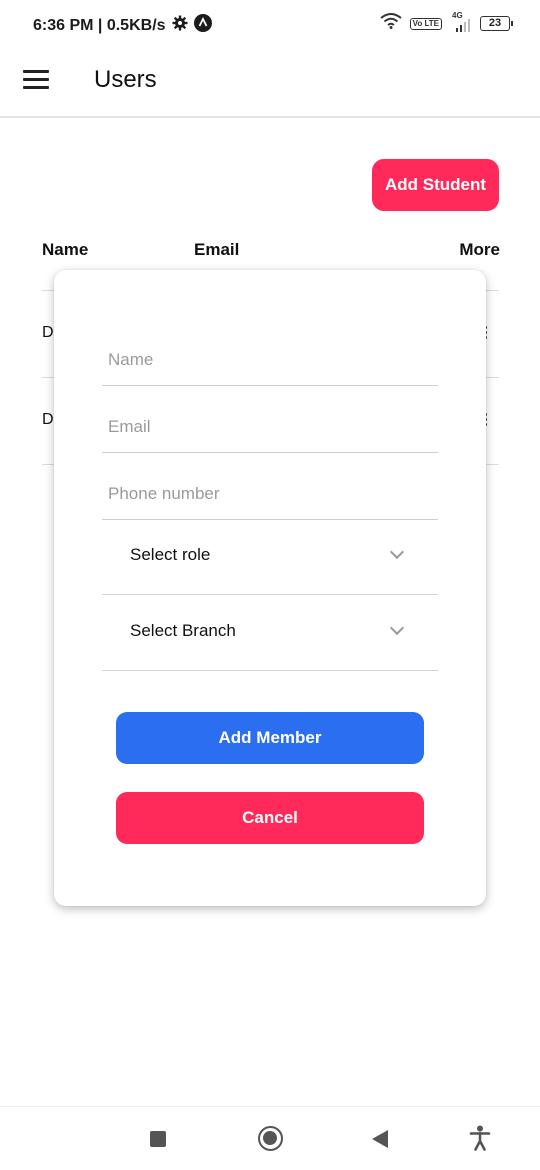  Describe the element at coordinates (202, 25) in the screenshot. I see `app-notification-icon` at that location.